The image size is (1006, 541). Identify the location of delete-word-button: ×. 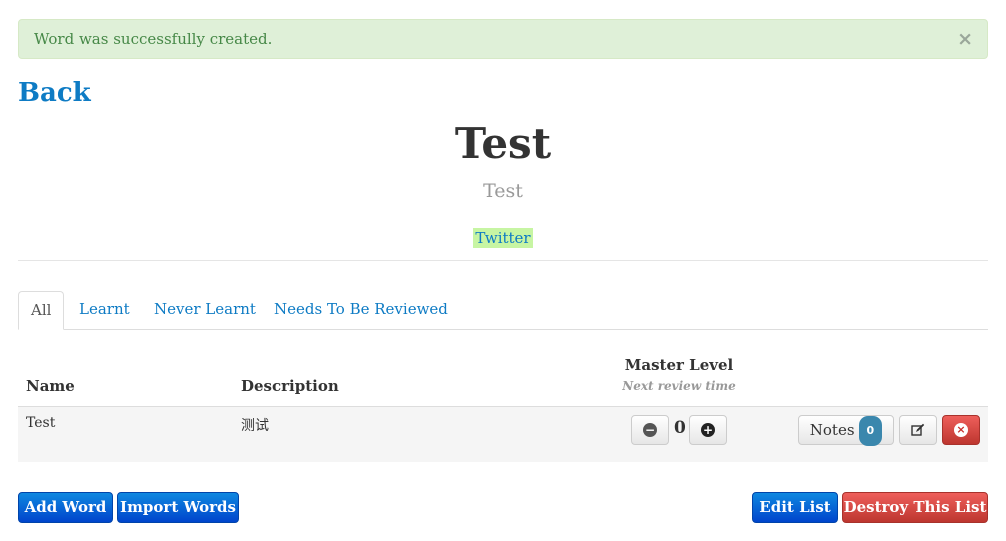
(961, 430).